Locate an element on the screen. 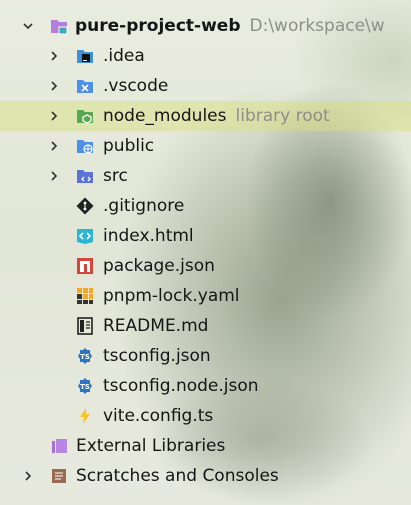  tree-row-scratches: Scratches and Consoles is located at coordinates (205, 476).